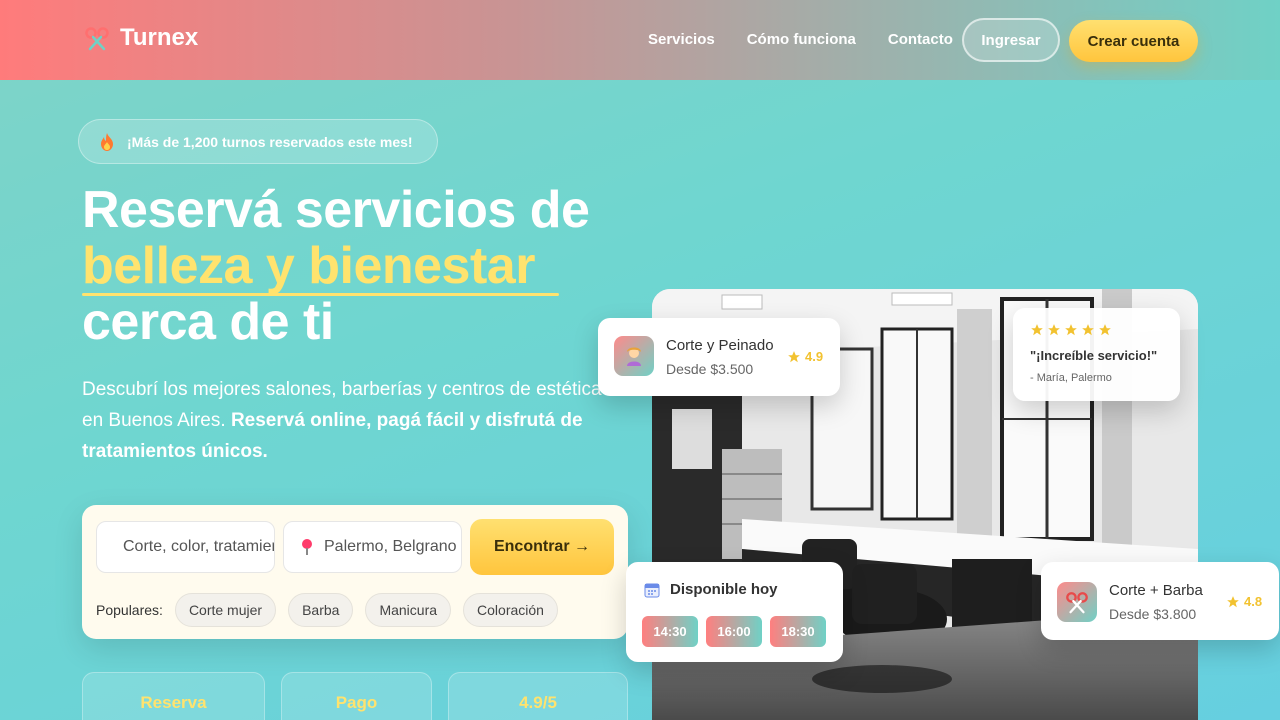 Image resolution: width=1280 pixels, height=720 pixels. What do you see at coordinates (1156, 590) in the screenshot?
I see `service-name: Corte + Barba` at bounding box center [1156, 590].